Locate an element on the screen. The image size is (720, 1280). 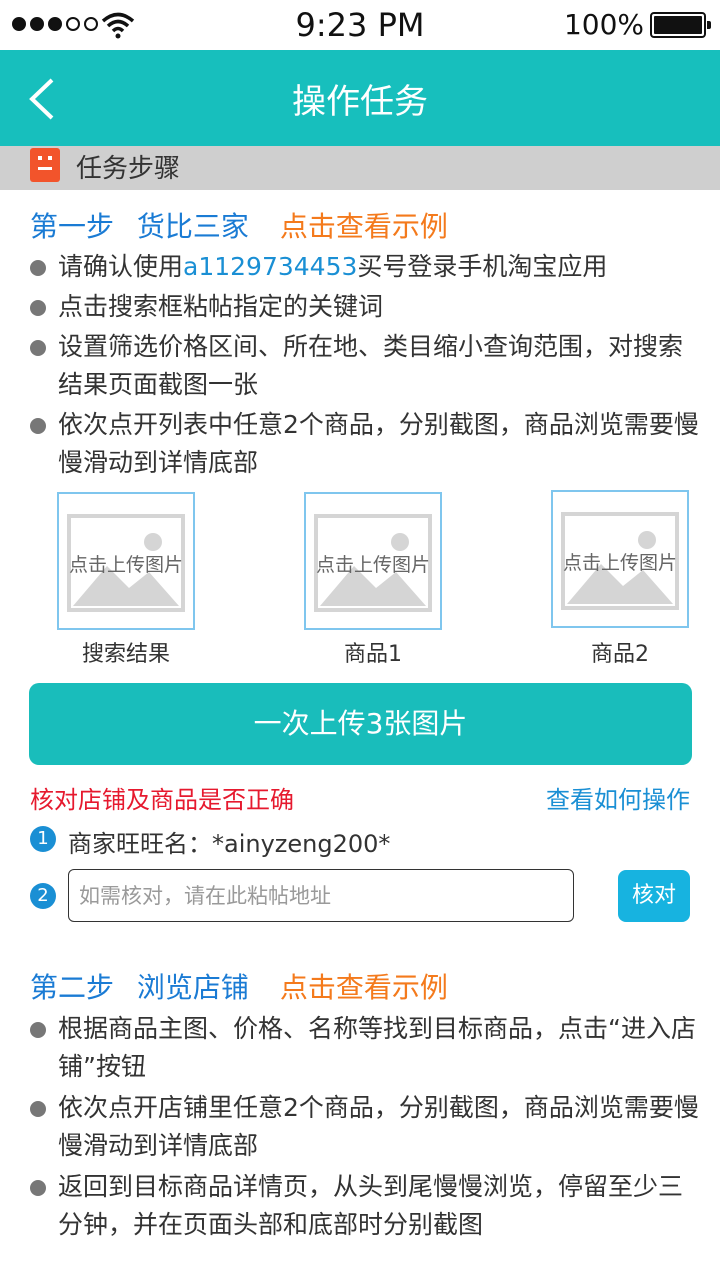
step1-bullet-2: 点击搜索框粘帖指定的关键词 is located at coordinates (365, 307).